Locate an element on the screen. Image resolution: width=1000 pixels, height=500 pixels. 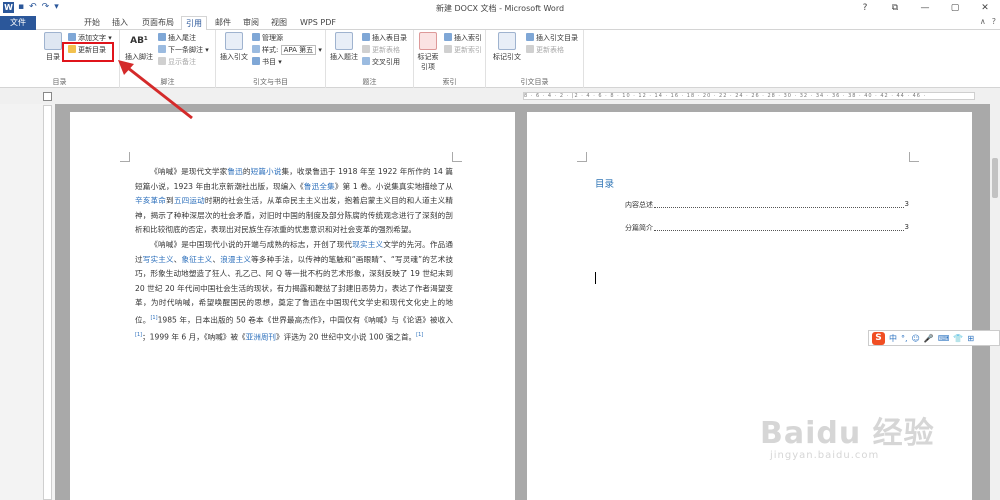
toc-heading: 目录 is located at coordinates (605, 184).